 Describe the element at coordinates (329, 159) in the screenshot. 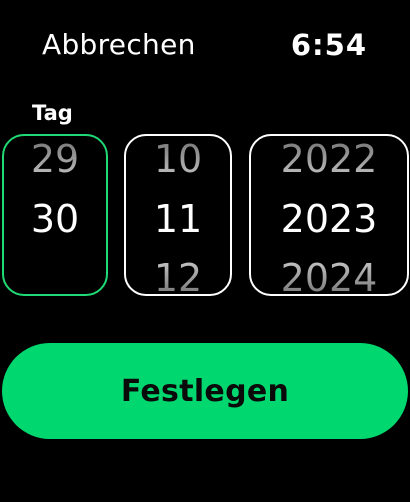

I see `year-prev-value: 2022` at that location.